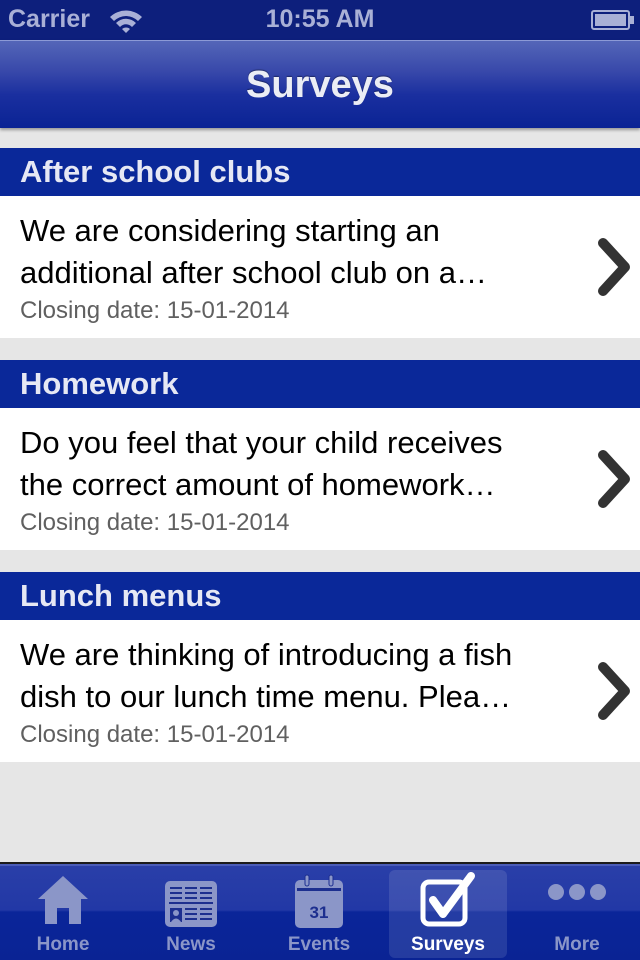 The width and height of the screenshot is (640, 960). I want to click on tab-bar: Home News 31 Events Surveys More, so click(320, 911).